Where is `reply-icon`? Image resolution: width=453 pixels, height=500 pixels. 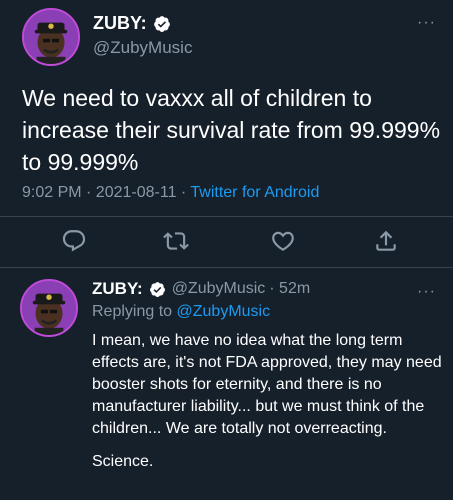 reply-icon is located at coordinates (74, 241).